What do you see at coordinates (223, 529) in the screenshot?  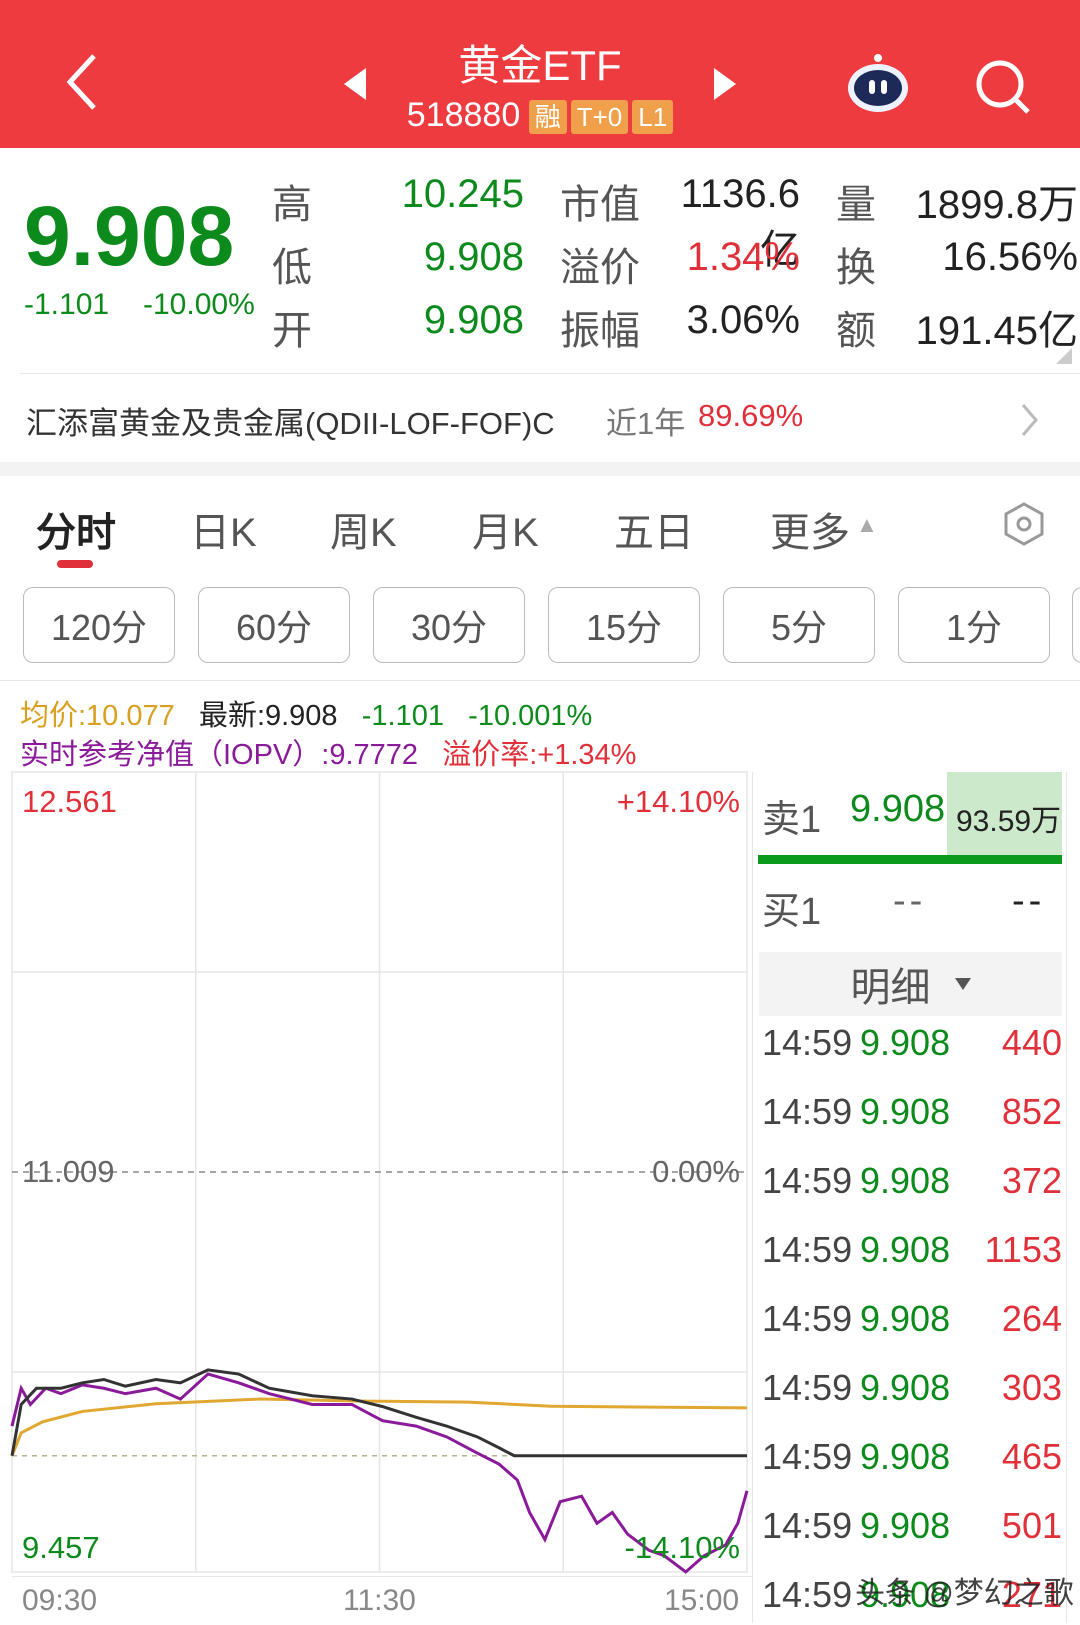 I see `tab-1: 日K` at bounding box center [223, 529].